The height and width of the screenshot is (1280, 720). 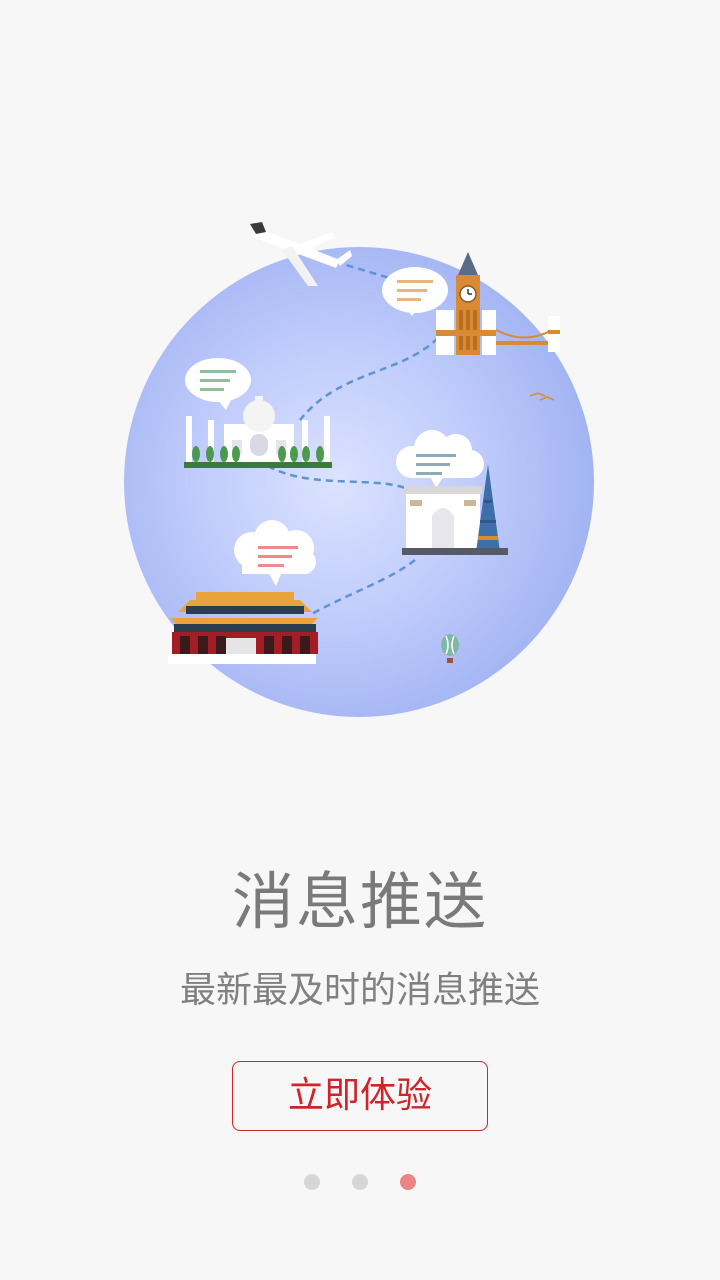 I want to click on page-indicator, so click(x=360, y=1182).